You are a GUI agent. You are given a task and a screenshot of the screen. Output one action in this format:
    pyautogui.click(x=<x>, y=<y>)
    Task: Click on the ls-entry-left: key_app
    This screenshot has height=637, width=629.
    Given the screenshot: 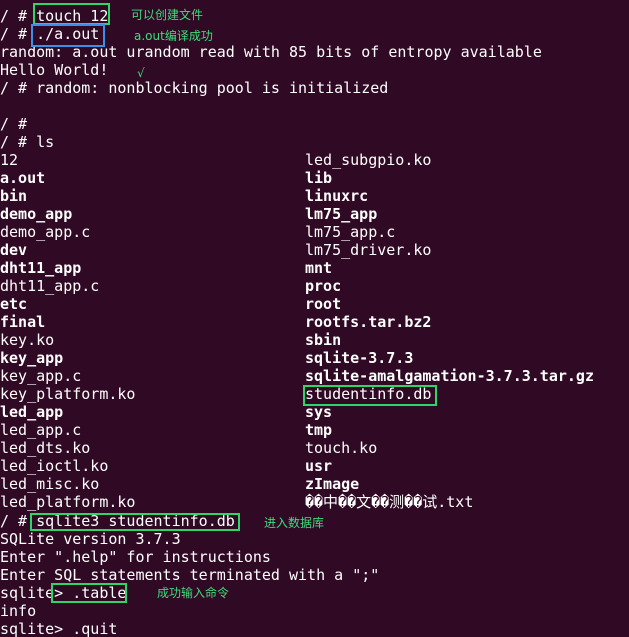 What is the action you would take?
    pyautogui.click(x=32, y=358)
    